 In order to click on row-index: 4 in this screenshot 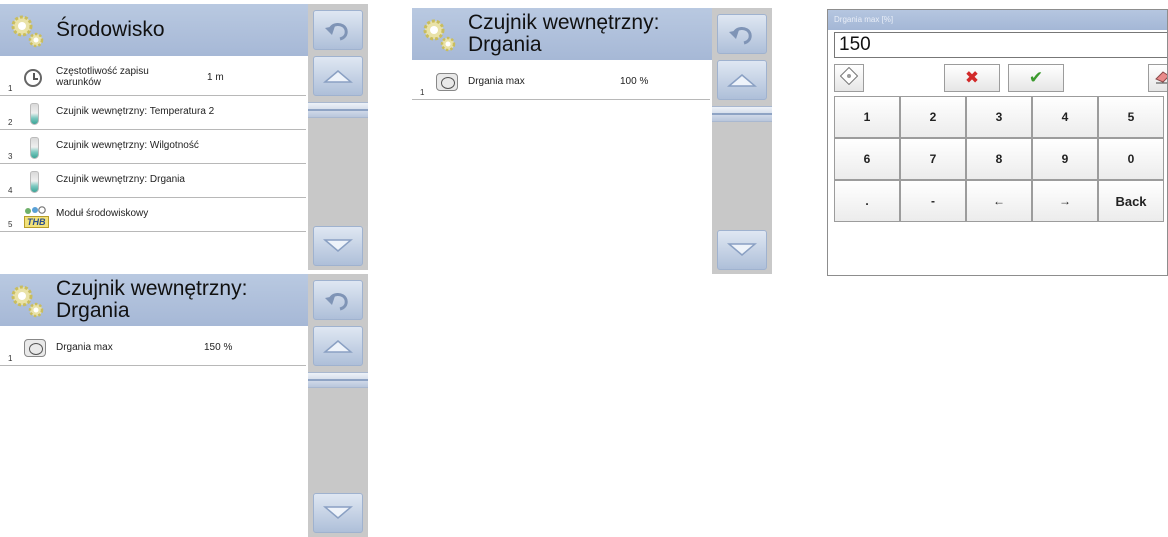, I will do `click(10, 190)`.